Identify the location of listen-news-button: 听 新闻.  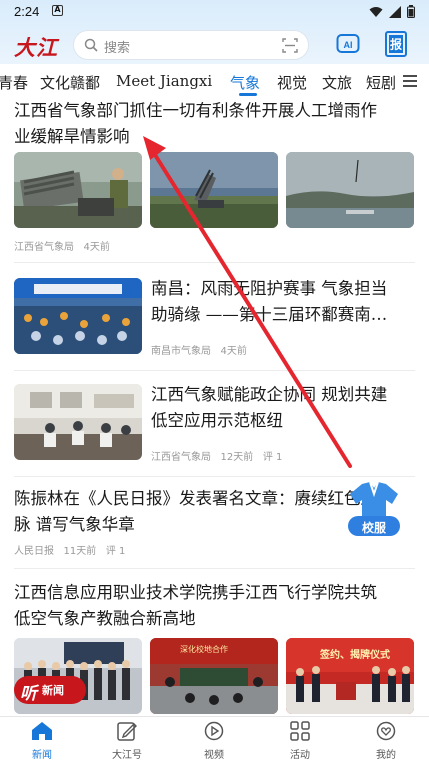
(50, 690).